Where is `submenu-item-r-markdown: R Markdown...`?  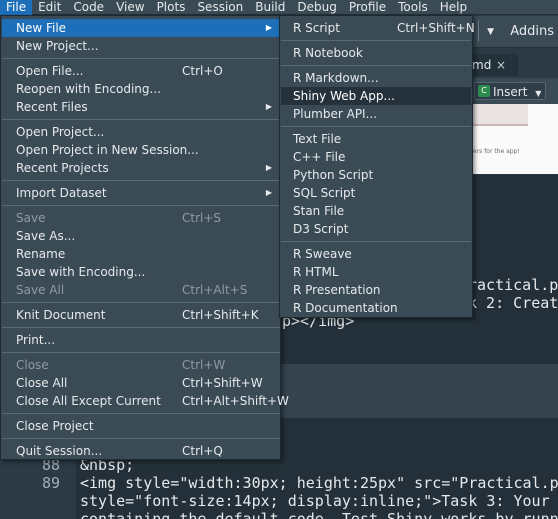
submenu-item-r-markdown: R Markdown... is located at coordinates (376, 78).